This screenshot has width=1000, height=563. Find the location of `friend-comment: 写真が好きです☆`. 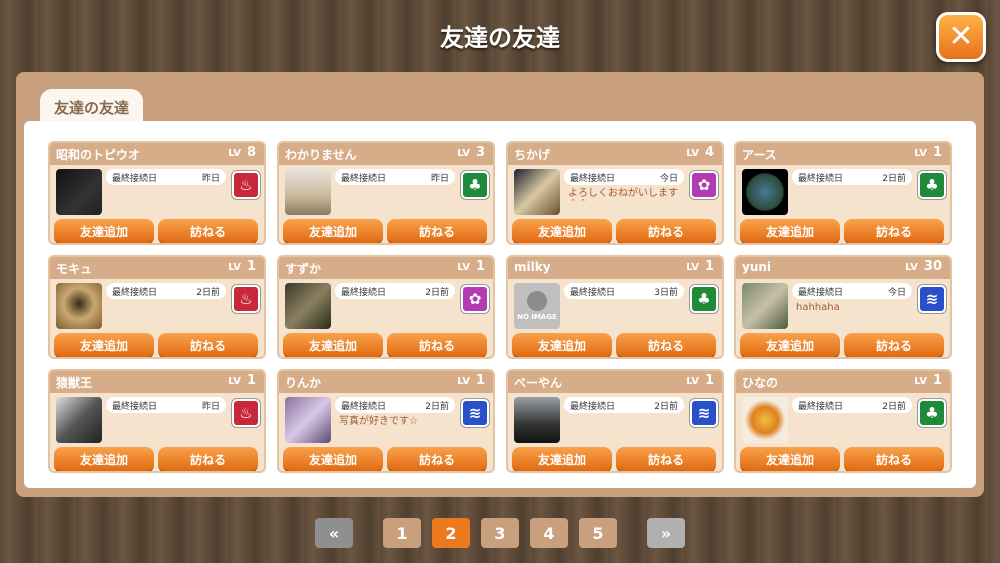

friend-comment: 写真が好きです☆ is located at coordinates (378, 421).